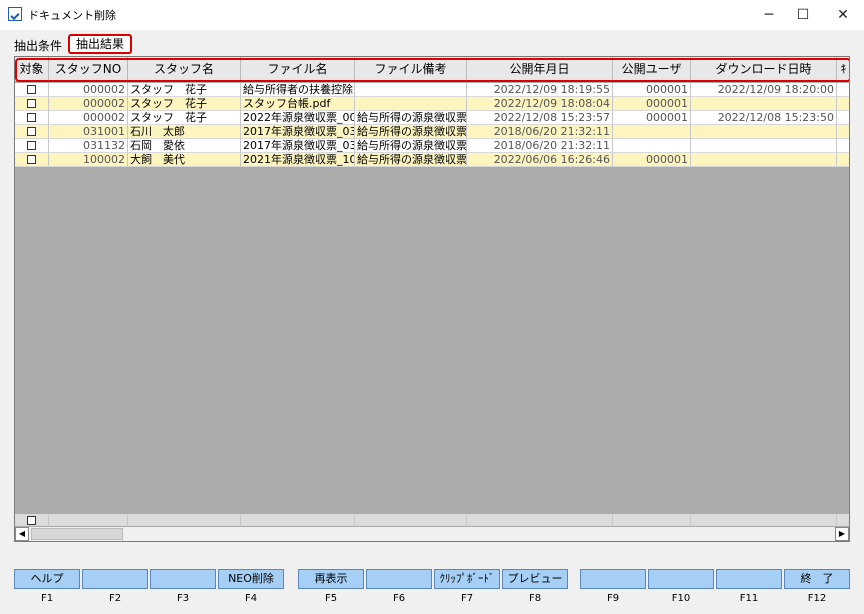 The height and width of the screenshot is (614, 864). I want to click on fkey-button-f3, so click(183, 579).